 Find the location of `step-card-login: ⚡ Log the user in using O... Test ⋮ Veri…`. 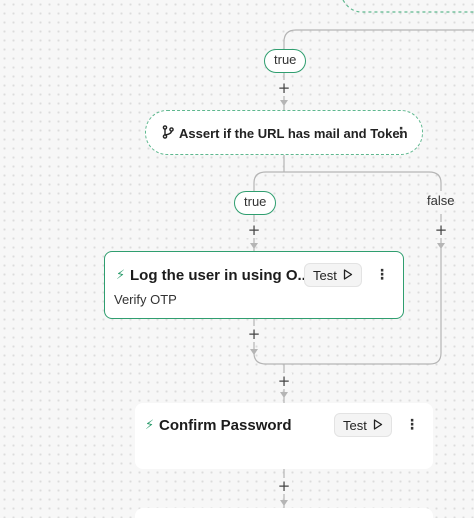

step-card-login: ⚡ Log the user in using O... Test ⋮ Veri… is located at coordinates (254, 285).